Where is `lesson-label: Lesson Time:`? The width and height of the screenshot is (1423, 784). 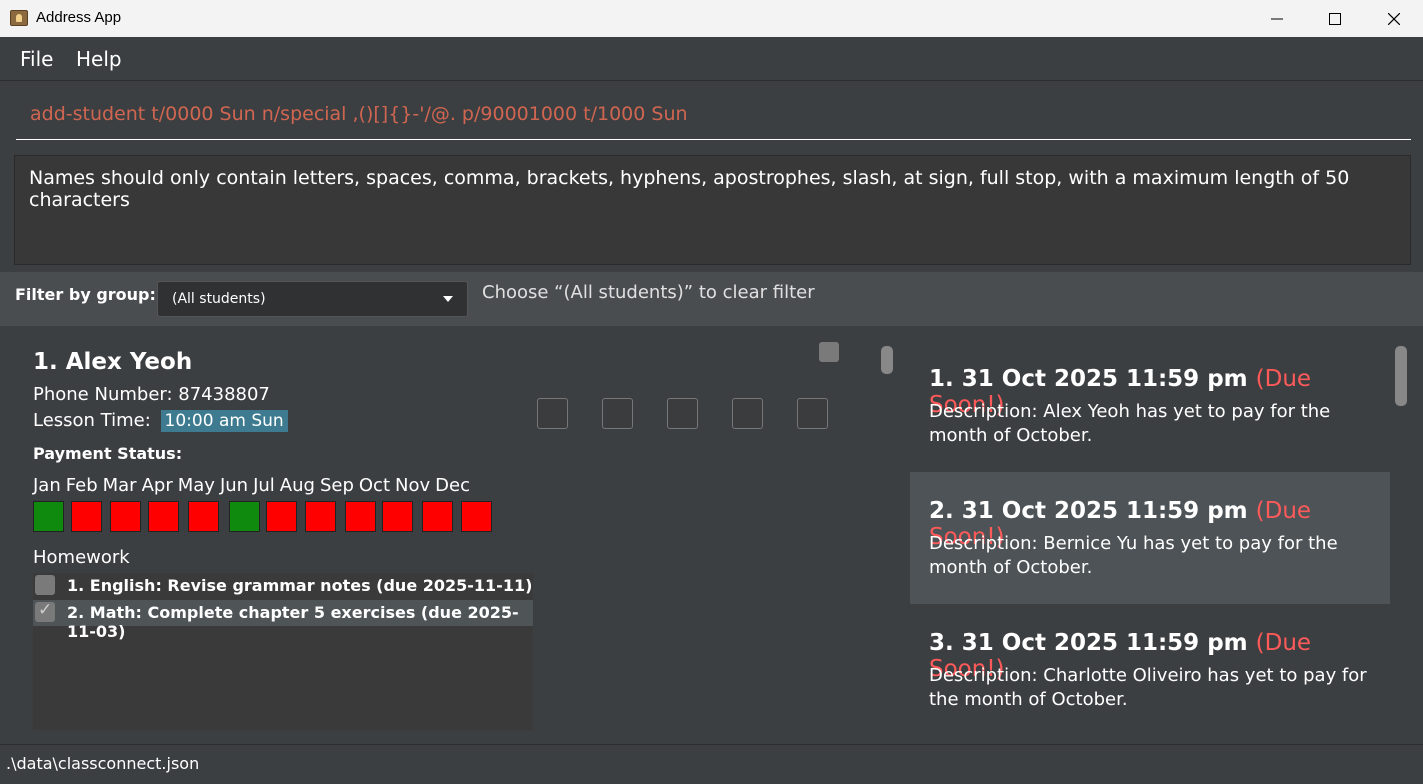 lesson-label: Lesson Time: is located at coordinates (92, 420).